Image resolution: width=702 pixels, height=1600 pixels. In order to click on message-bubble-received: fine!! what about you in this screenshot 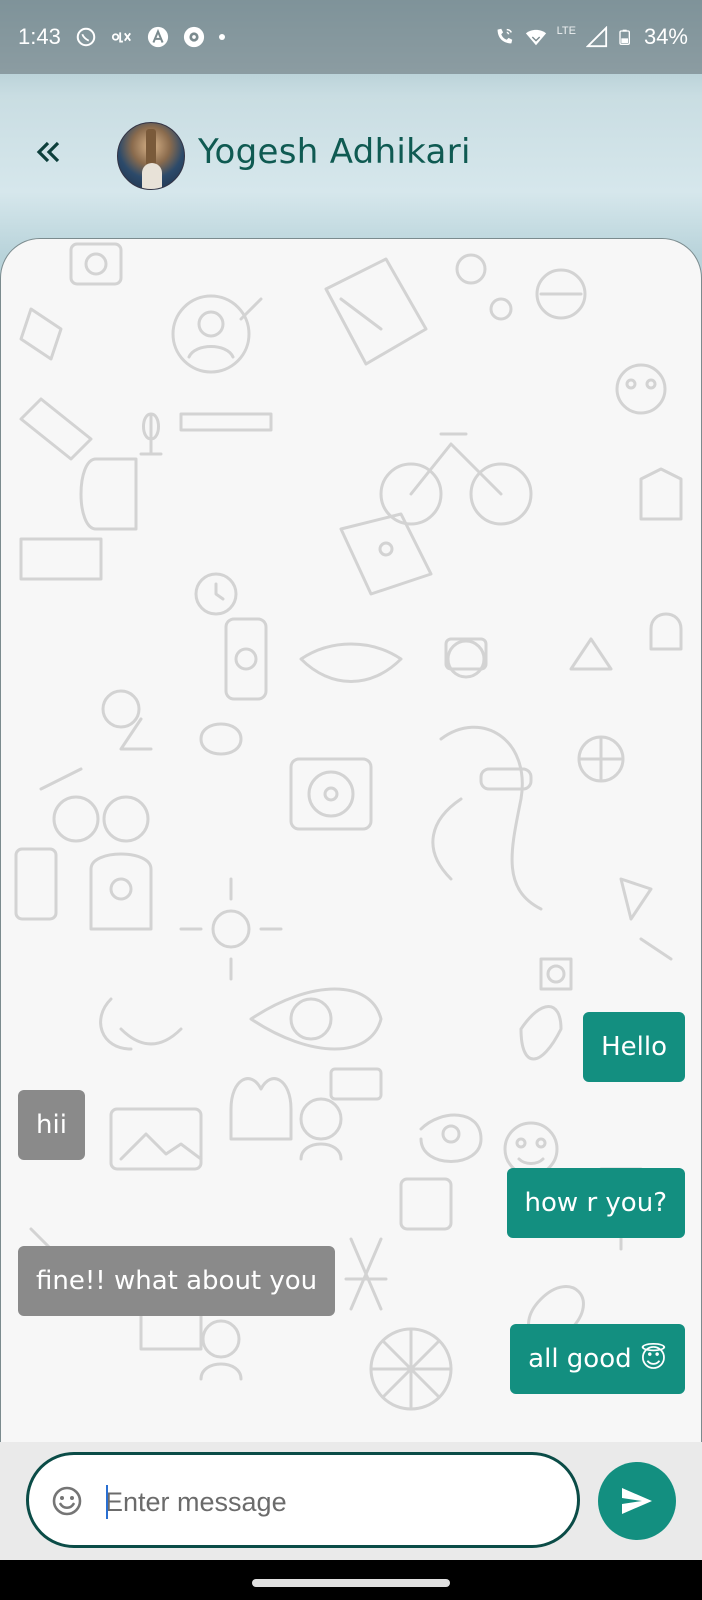, I will do `click(177, 1281)`.